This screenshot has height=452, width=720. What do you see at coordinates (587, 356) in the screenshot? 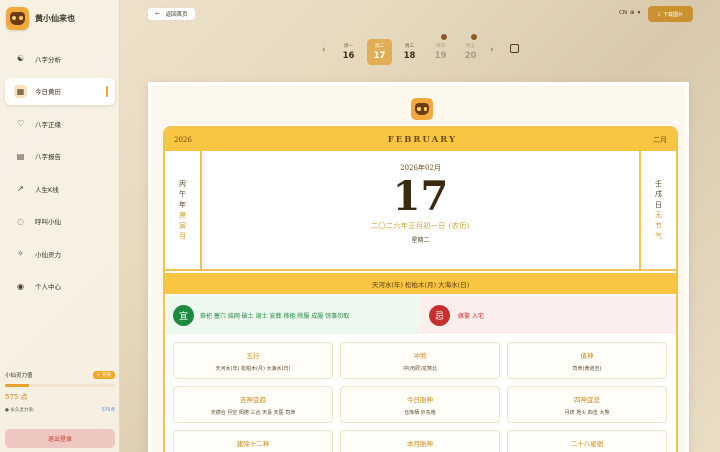
I see `info-title: 值神` at bounding box center [587, 356].